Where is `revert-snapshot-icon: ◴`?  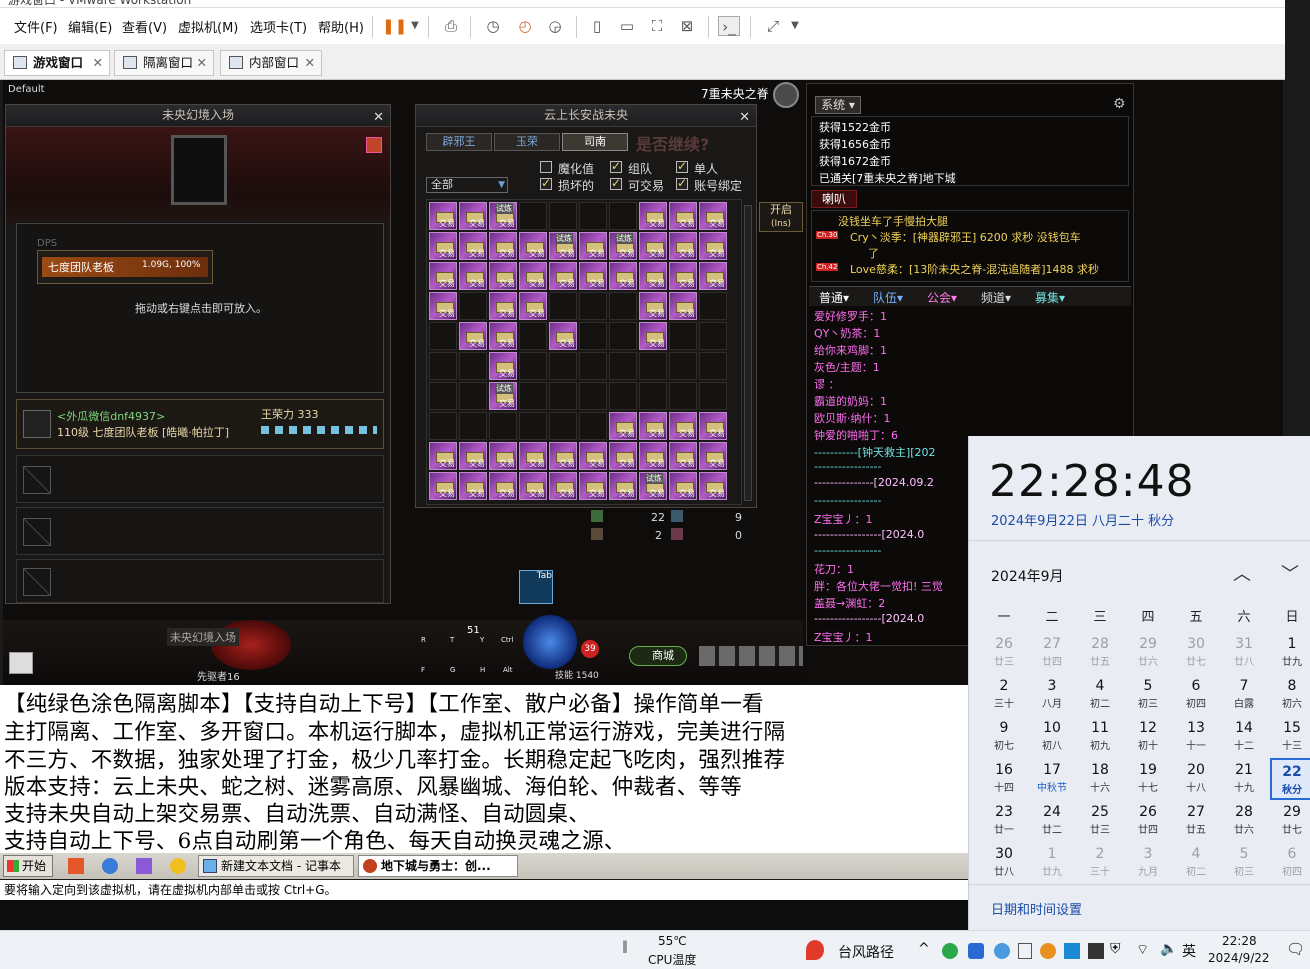 revert-snapshot-icon: ◴ is located at coordinates (525, 26).